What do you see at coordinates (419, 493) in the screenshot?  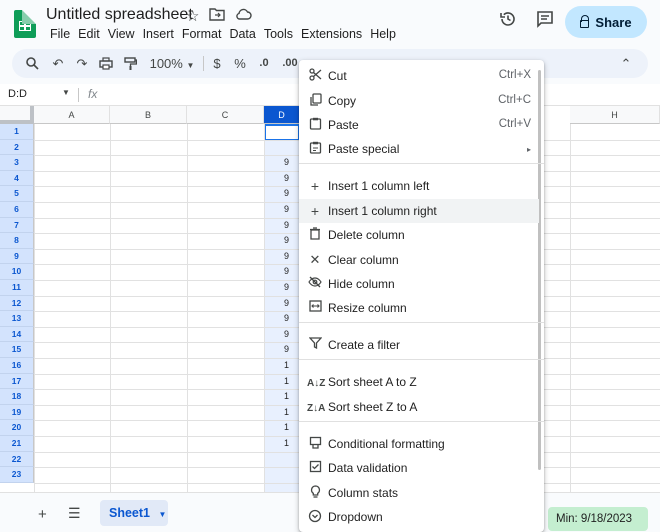 I see `menu-item-column-stats: Column stats` at bounding box center [419, 493].